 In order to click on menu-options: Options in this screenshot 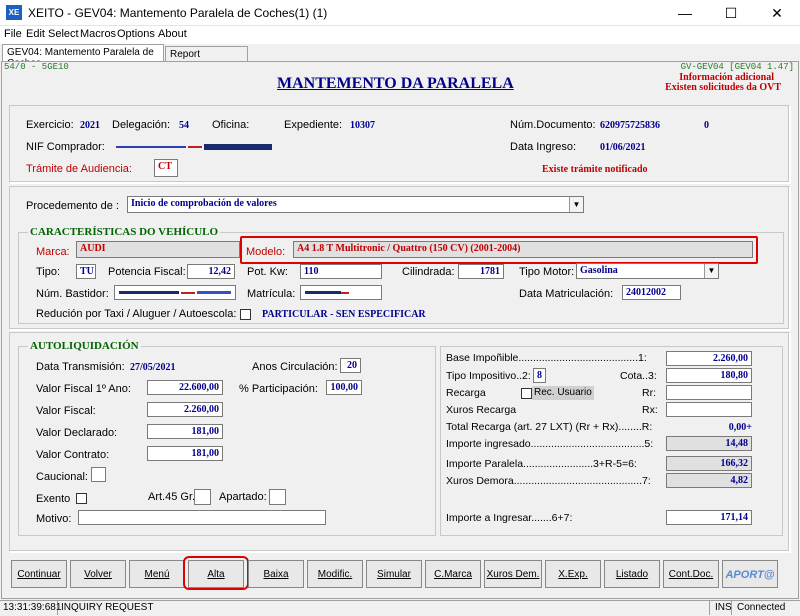, I will do `click(136, 34)`.